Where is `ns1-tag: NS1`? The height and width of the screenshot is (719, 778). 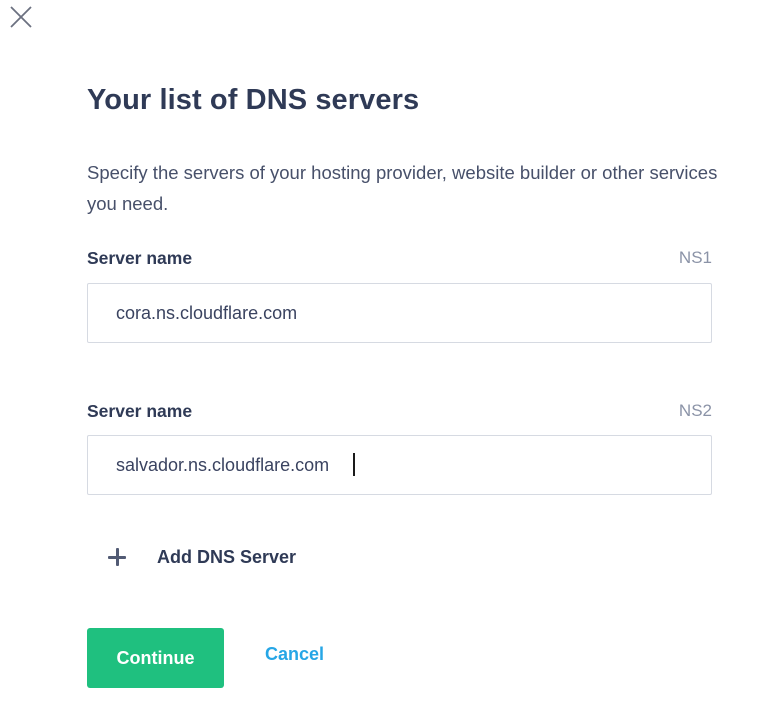
ns1-tag: NS1 is located at coordinates (695, 257).